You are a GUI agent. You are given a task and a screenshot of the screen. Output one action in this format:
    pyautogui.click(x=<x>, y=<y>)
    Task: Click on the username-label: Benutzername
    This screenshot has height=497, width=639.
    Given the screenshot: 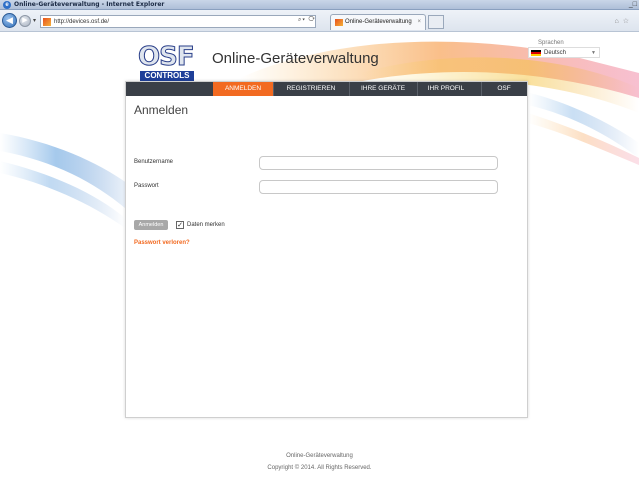 What is the action you would take?
    pyautogui.click(x=154, y=162)
    